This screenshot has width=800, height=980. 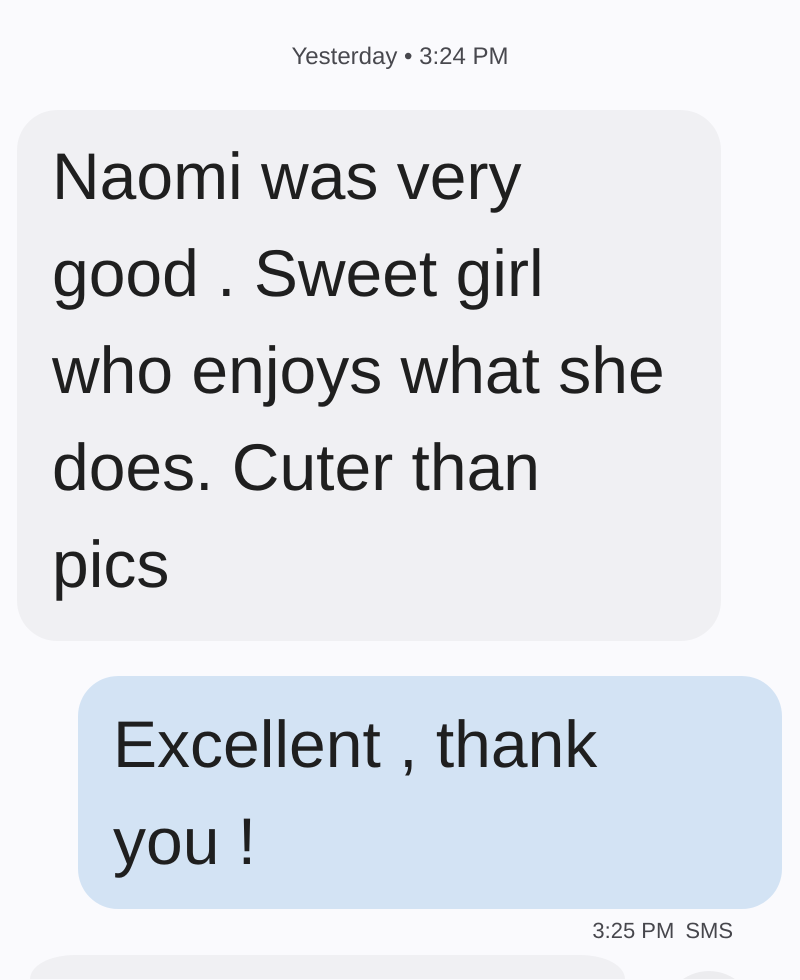 What do you see at coordinates (633, 931) in the screenshot?
I see `message-time: 3:25 PM` at bounding box center [633, 931].